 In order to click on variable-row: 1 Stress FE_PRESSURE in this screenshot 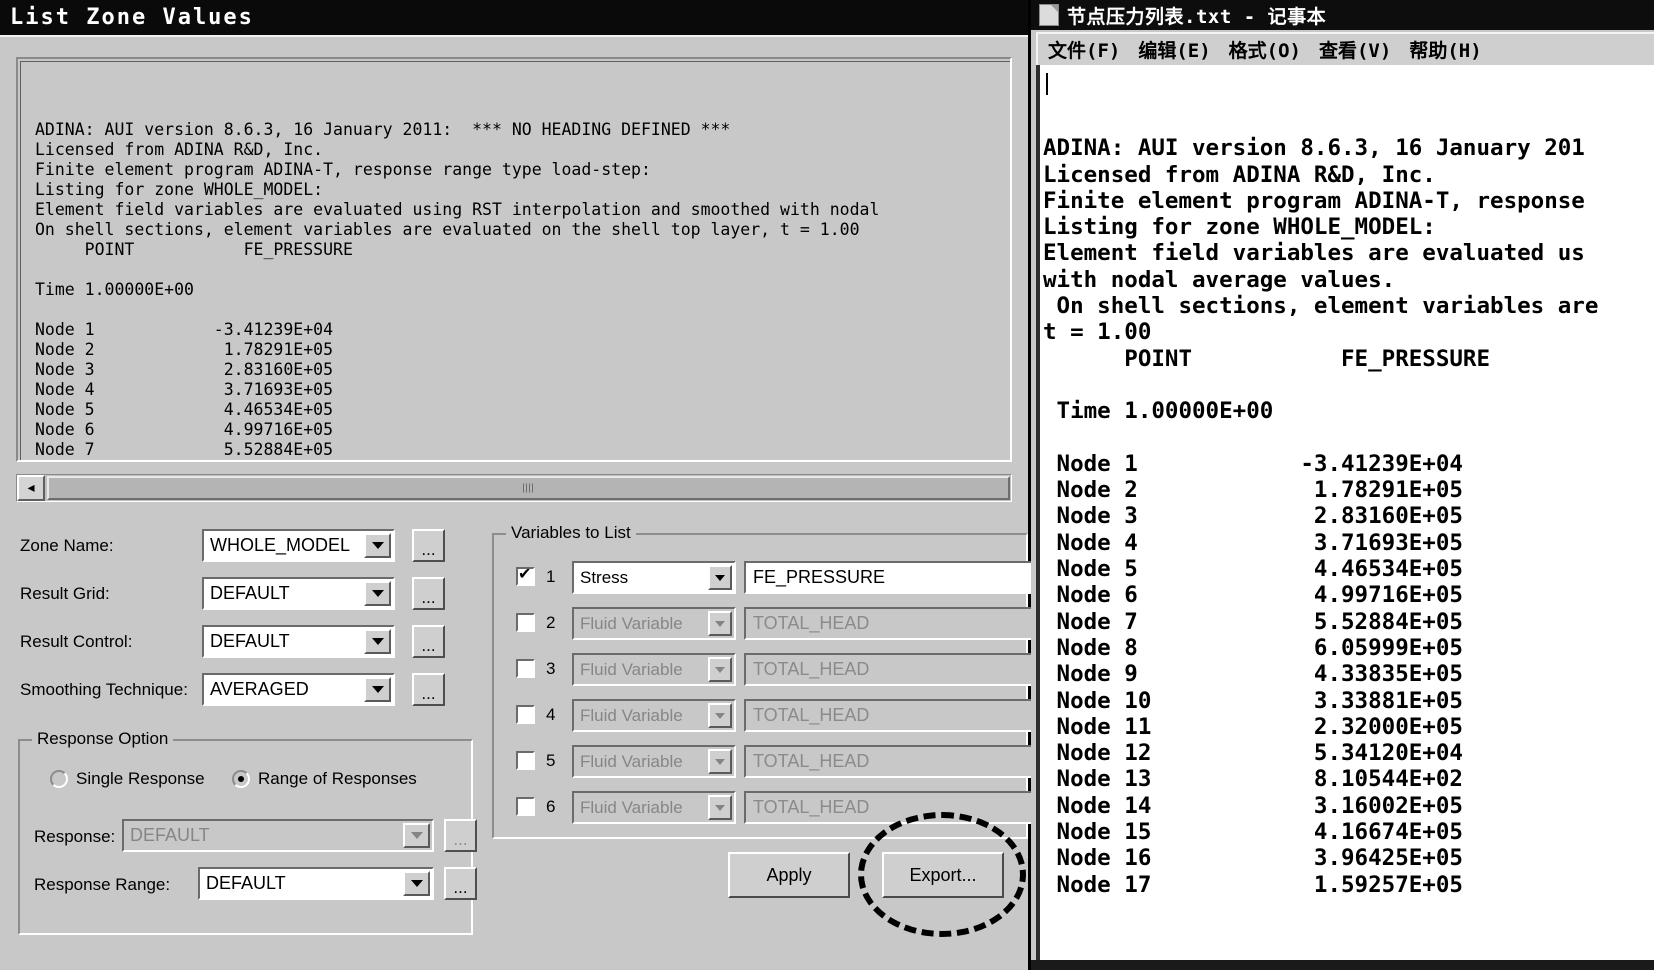, I will do `click(780, 584)`.